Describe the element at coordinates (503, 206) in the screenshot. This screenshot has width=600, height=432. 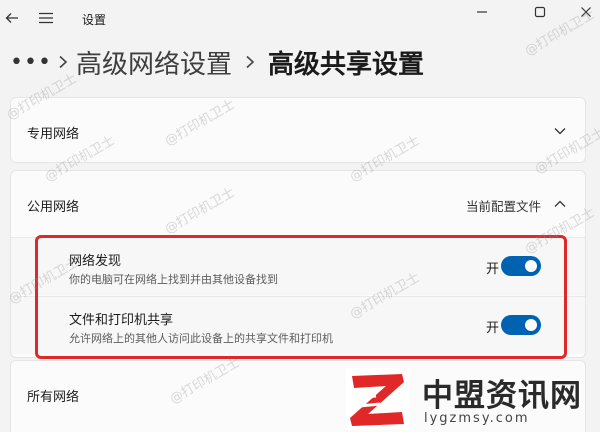
I see `current-profile-label: 当前配置文件` at that location.